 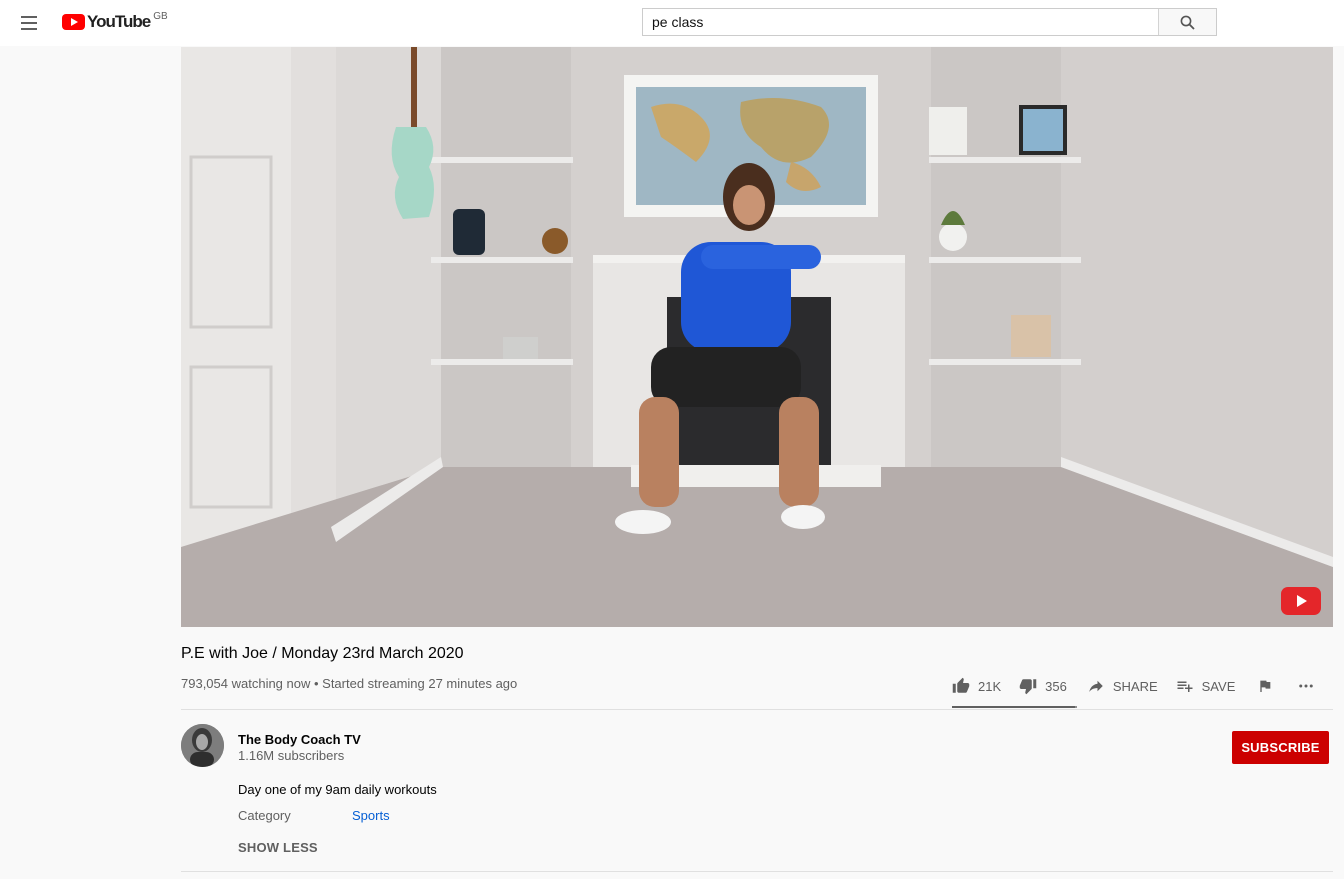 What do you see at coordinates (961, 685) in the screenshot?
I see `thumbs-up-icon` at bounding box center [961, 685].